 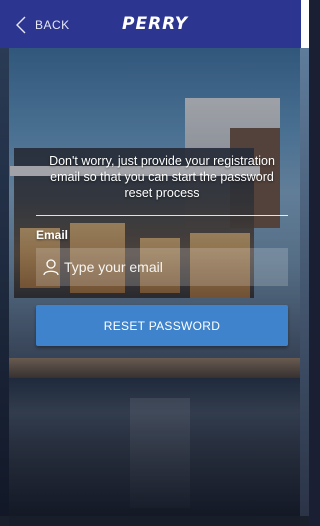 I want to click on reset-password-button: RESET PASSWORD, so click(x=162, y=325).